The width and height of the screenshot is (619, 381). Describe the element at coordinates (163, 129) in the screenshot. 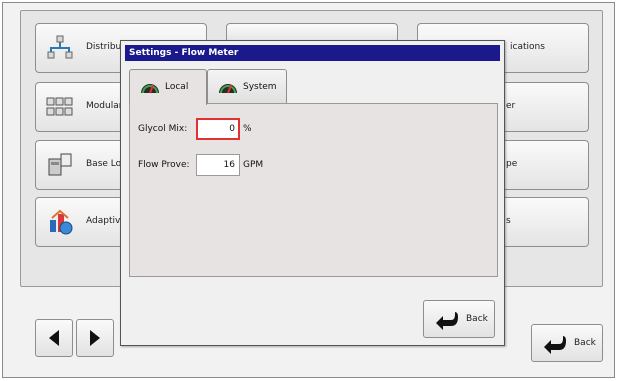

I see `glycol-mix-label: Glycol Mix:` at that location.